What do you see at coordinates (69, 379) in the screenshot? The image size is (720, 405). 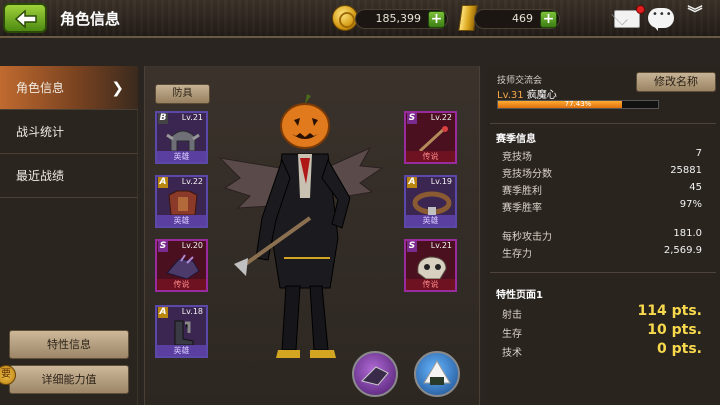 I see `detail-stats-button: 详细能力值` at bounding box center [69, 379].